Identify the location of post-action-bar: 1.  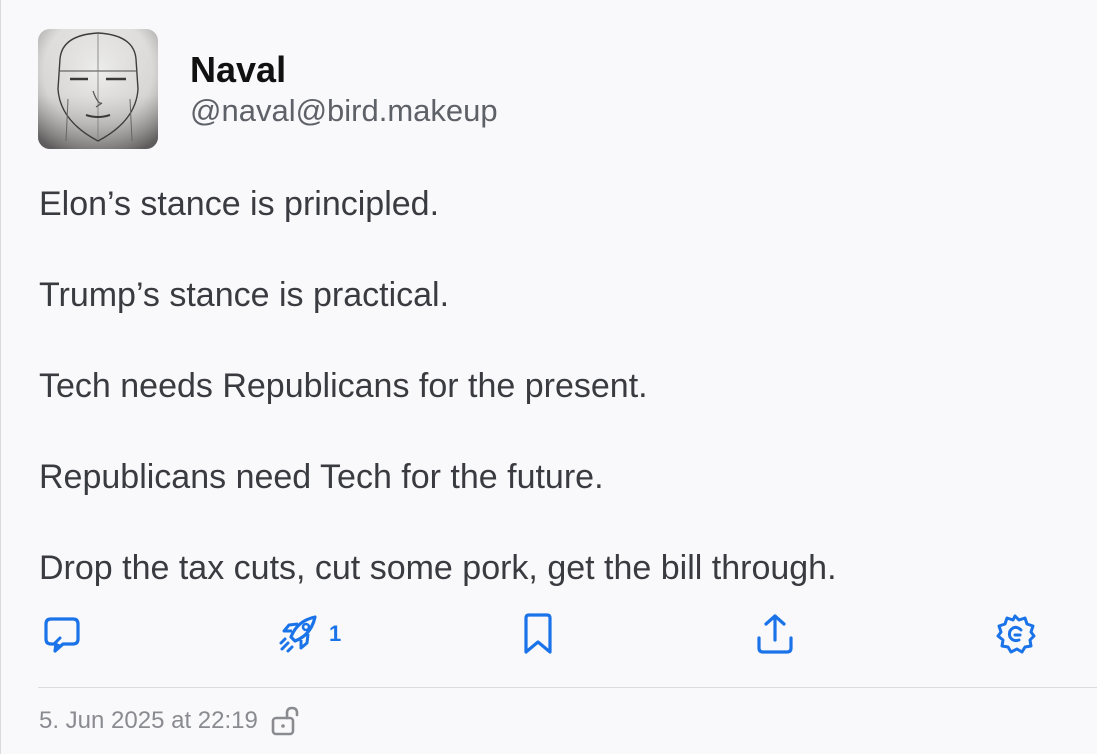
(549, 634).